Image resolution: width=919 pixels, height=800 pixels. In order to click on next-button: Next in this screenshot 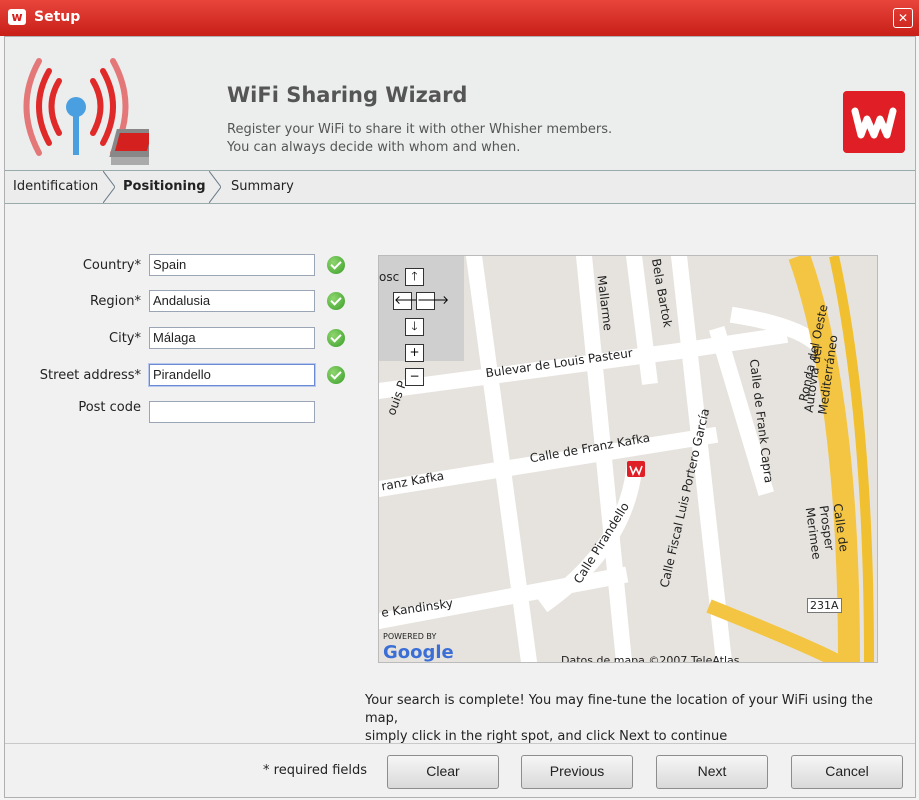, I will do `click(712, 772)`.